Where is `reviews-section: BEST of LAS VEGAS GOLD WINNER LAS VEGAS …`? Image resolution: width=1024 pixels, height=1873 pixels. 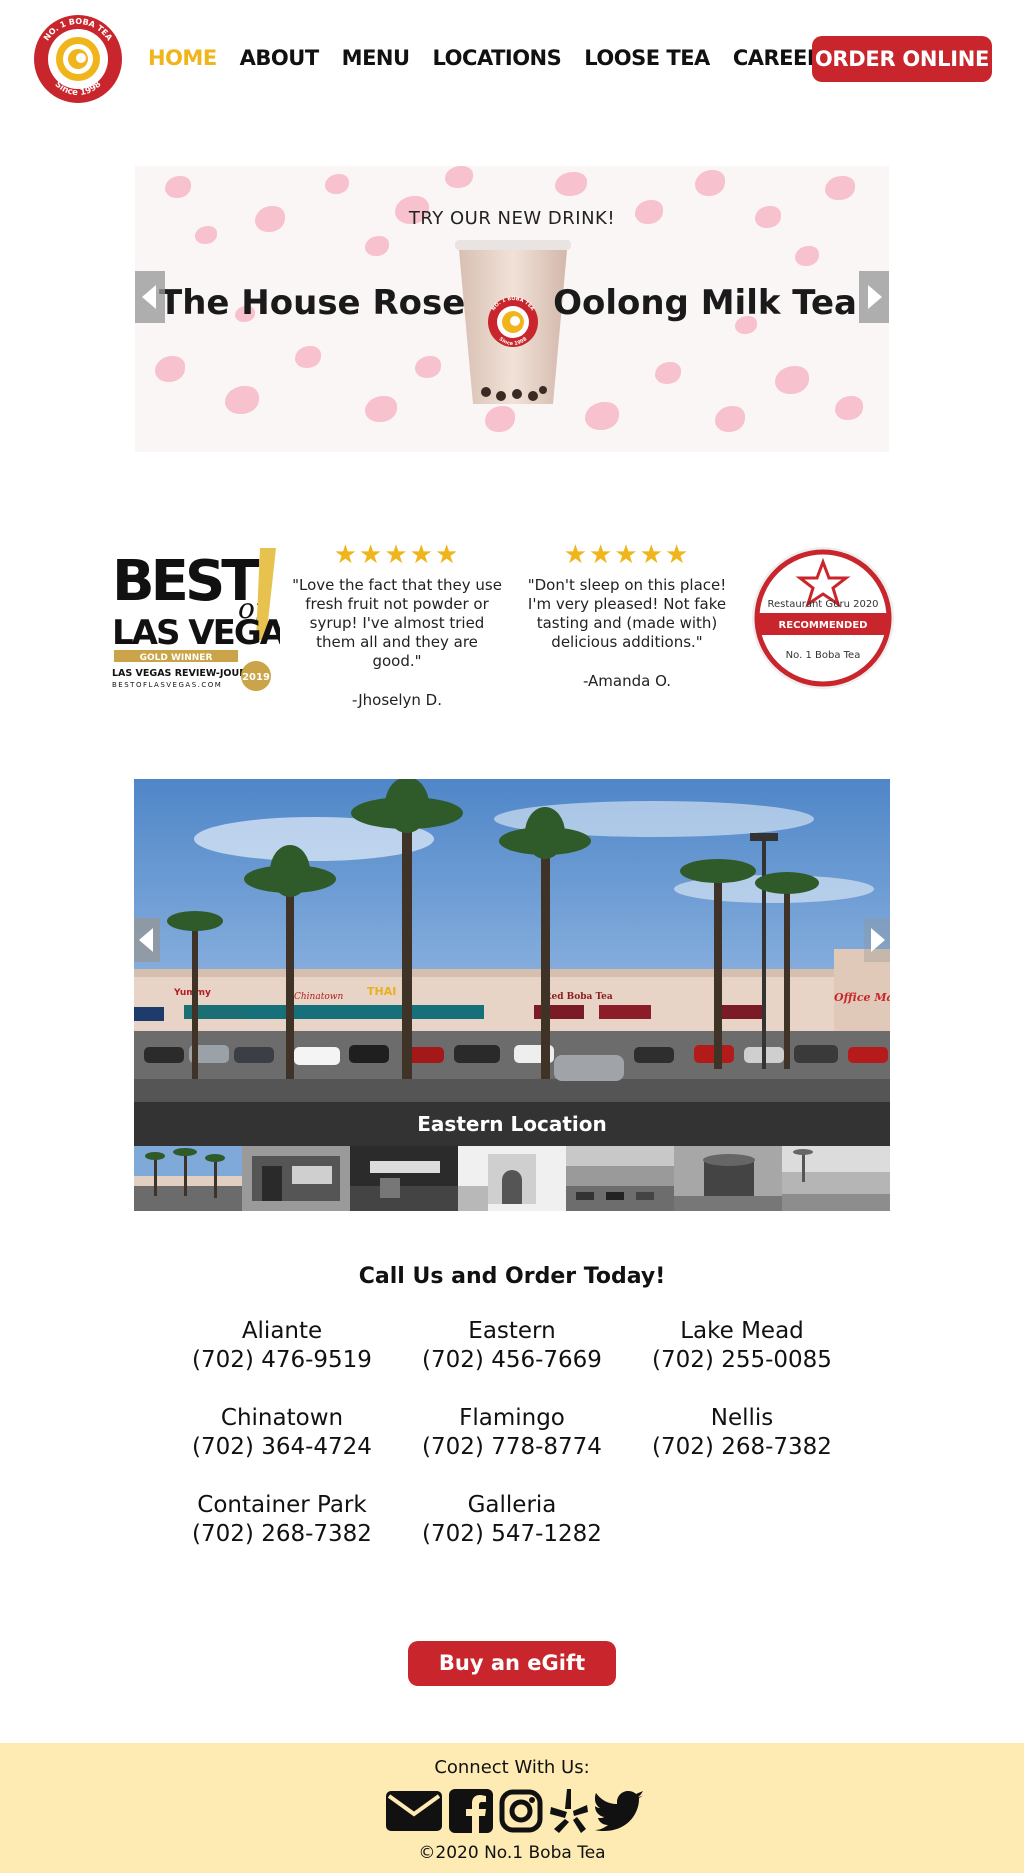 reviews-section: BEST of LAS VEGAS GOLD WINNER LAS VEGAS … is located at coordinates (512, 620).